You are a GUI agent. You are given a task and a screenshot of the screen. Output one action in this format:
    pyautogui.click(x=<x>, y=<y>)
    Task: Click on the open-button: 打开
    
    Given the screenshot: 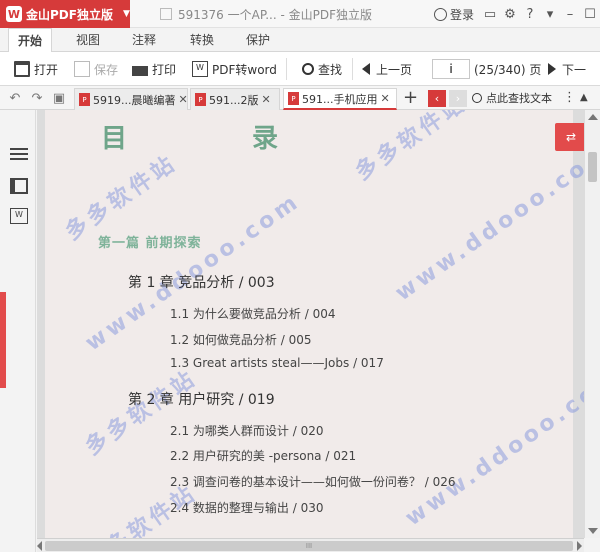 What is the action you would take?
    pyautogui.click(x=36, y=69)
    